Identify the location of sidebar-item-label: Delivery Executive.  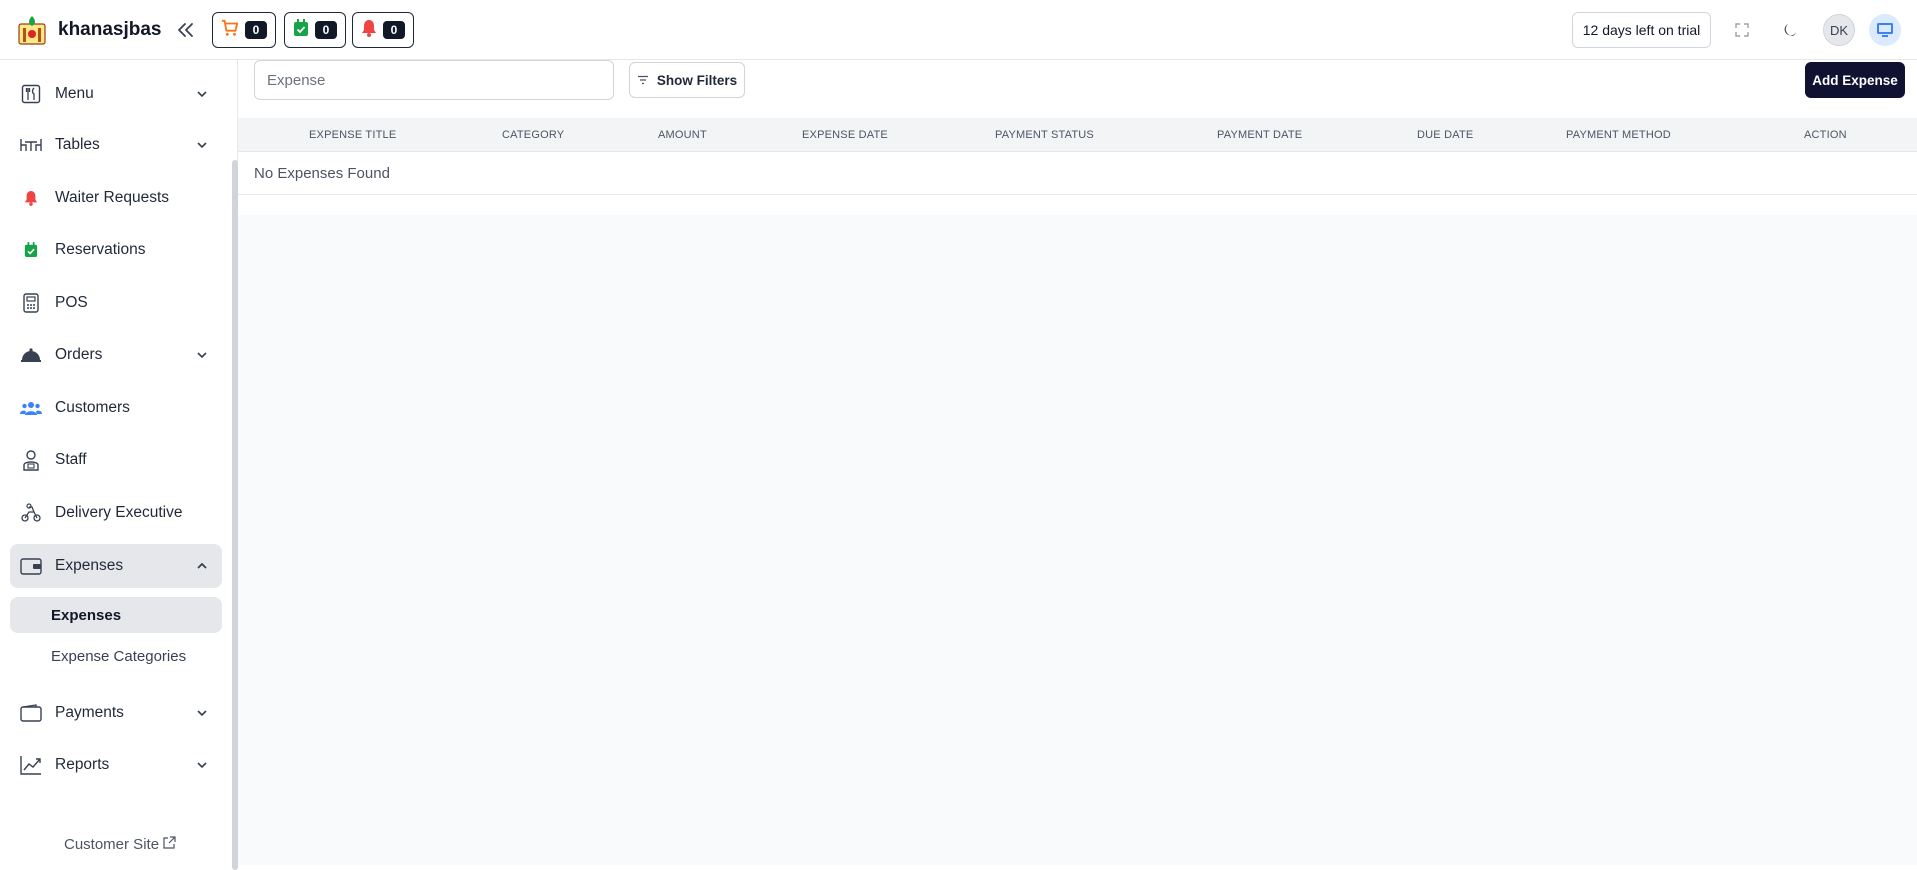
(119, 512).